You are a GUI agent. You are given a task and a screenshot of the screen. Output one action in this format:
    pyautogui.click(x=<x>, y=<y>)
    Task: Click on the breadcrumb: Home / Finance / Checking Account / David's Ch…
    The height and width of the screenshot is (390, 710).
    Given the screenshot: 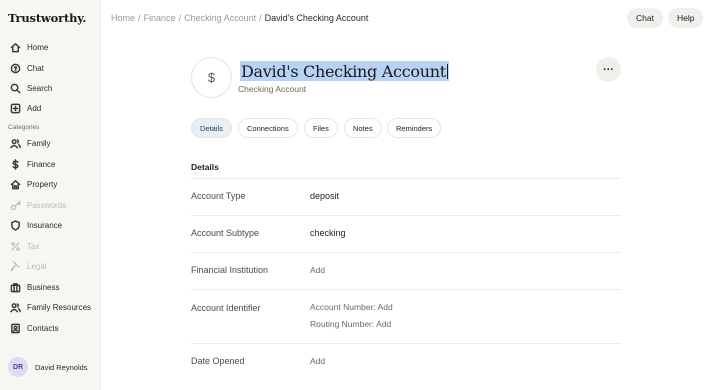 What is the action you would take?
    pyautogui.click(x=239, y=18)
    